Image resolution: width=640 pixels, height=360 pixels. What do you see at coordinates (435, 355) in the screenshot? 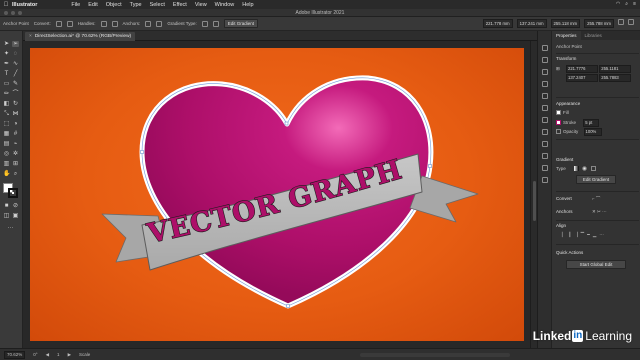
I see `horizontal-scrollbar` at bounding box center [435, 355].